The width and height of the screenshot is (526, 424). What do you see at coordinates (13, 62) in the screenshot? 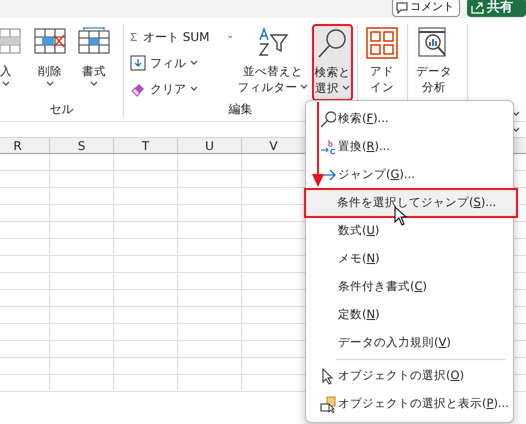
I see `ribbon-button: 入` at bounding box center [13, 62].